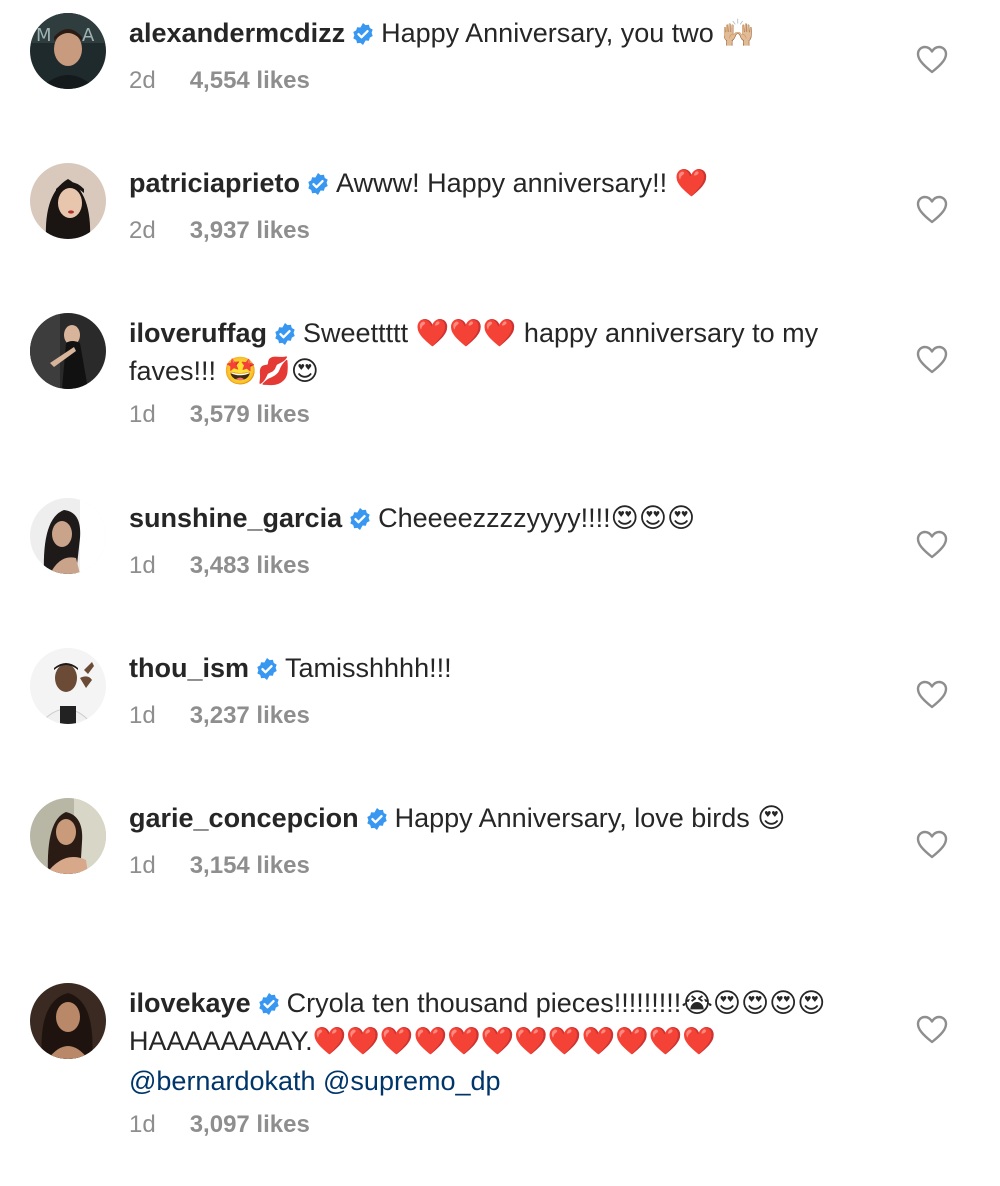 The image size is (1000, 1186). Describe the element at coordinates (489, 1125) in the screenshot. I see `comment-meta: 1d 3,097 likes` at that location.